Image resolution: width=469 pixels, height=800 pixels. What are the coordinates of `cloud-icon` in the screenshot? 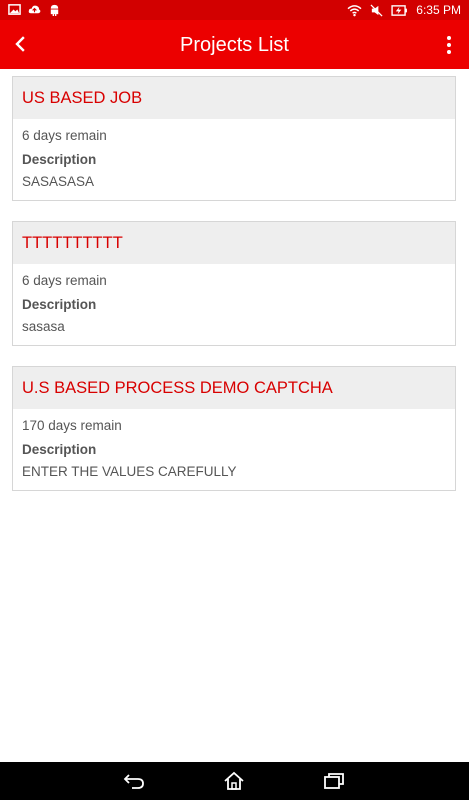 It's located at (34, 9).